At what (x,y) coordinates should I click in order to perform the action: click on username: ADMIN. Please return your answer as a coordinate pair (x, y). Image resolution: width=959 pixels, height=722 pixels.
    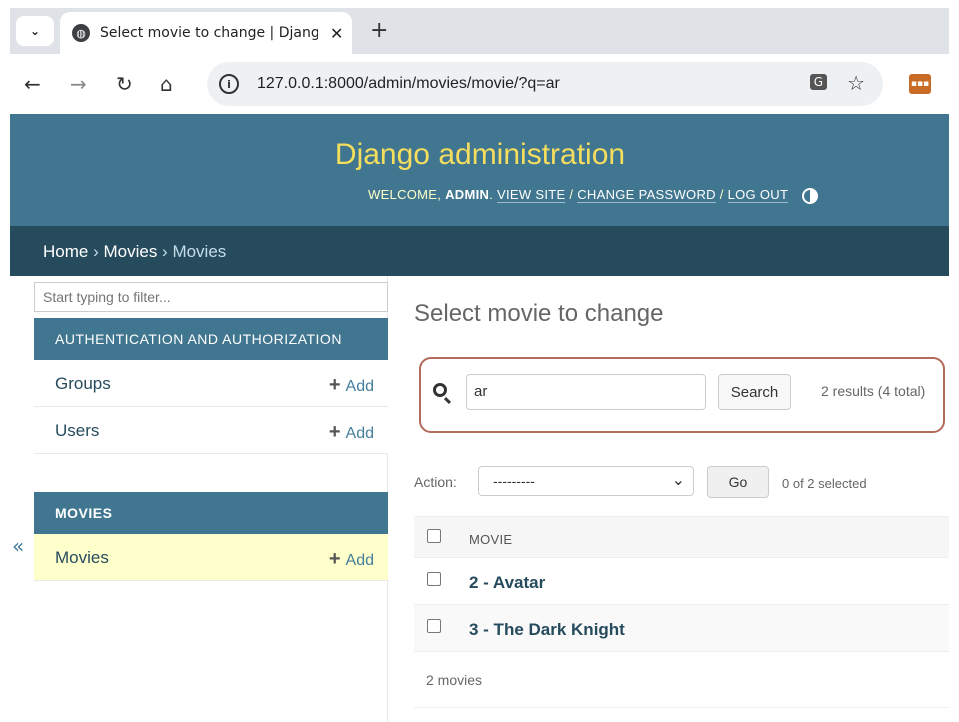
    Looking at the image, I should click on (467, 194).